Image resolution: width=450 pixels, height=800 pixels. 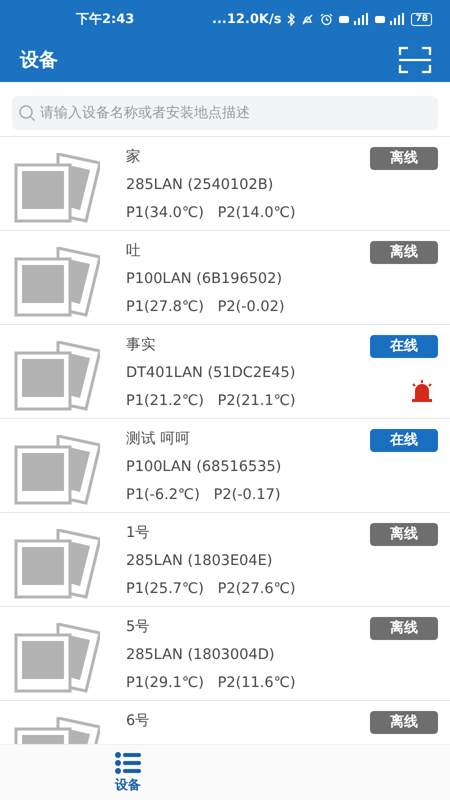 I want to click on temperature-readings: P1(-6.2℃) P2(-0.17), so click(x=204, y=495).